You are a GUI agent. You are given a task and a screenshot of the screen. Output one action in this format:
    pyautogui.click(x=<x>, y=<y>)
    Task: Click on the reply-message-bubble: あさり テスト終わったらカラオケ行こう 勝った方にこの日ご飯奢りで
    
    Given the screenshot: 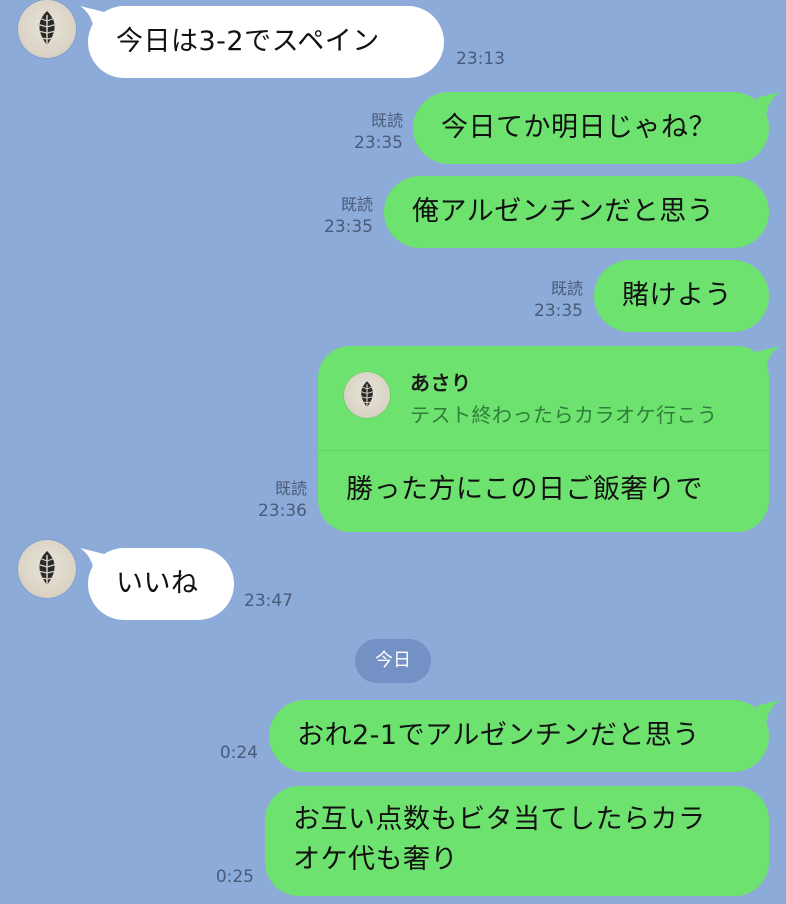 What is the action you would take?
    pyautogui.click(x=543, y=439)
    